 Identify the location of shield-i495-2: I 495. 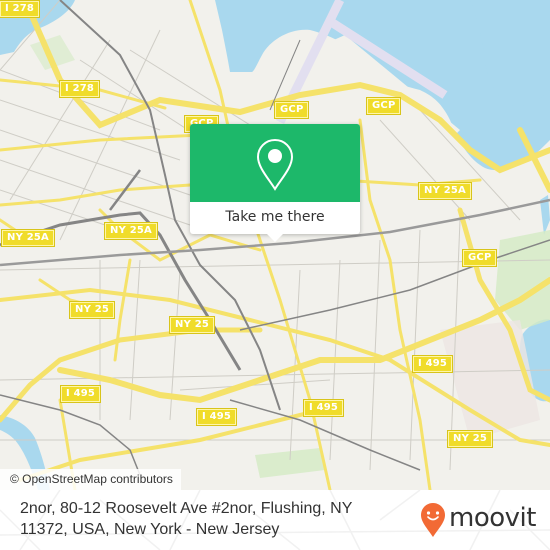
(216, 417).